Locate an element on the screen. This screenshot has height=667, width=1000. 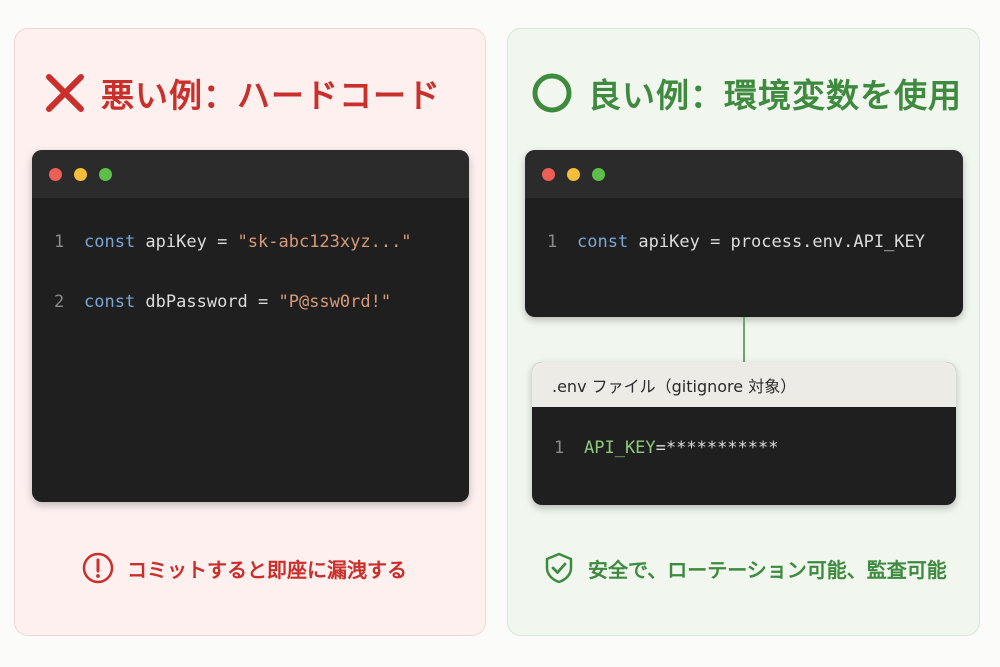
env-file-title: .env ファイル（gitignore 対象） is located at coordinates (744, 384).